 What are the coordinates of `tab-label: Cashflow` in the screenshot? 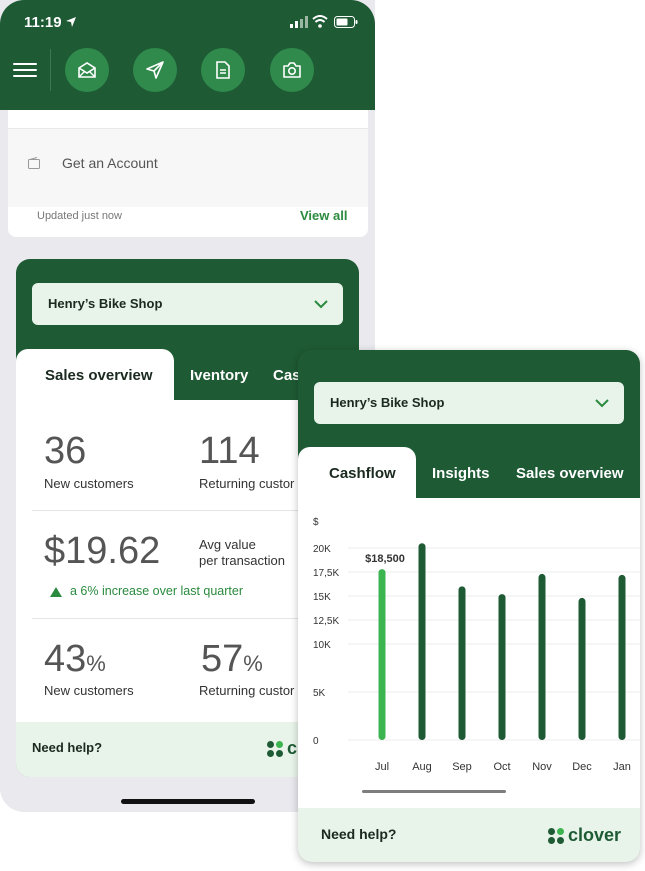 It's located at (362, 473).